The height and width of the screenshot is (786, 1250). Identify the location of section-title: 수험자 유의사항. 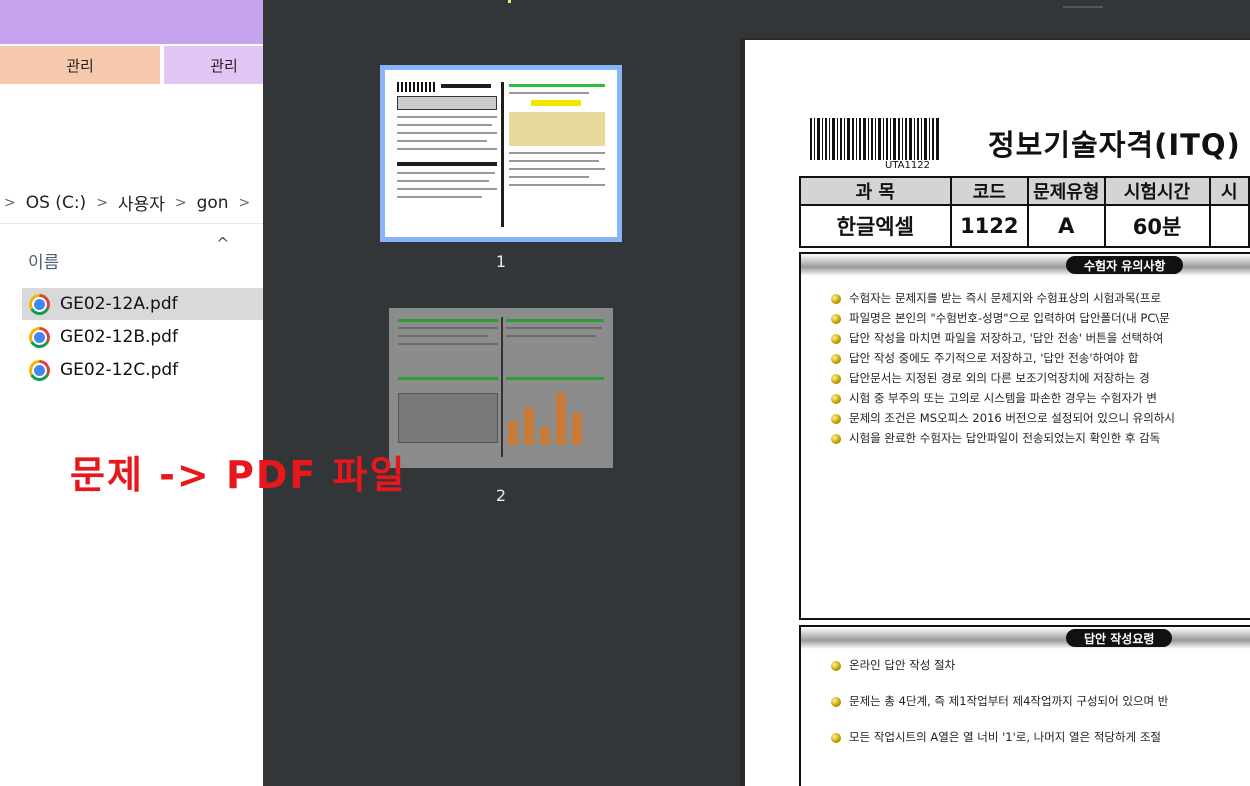
(1125, 265).